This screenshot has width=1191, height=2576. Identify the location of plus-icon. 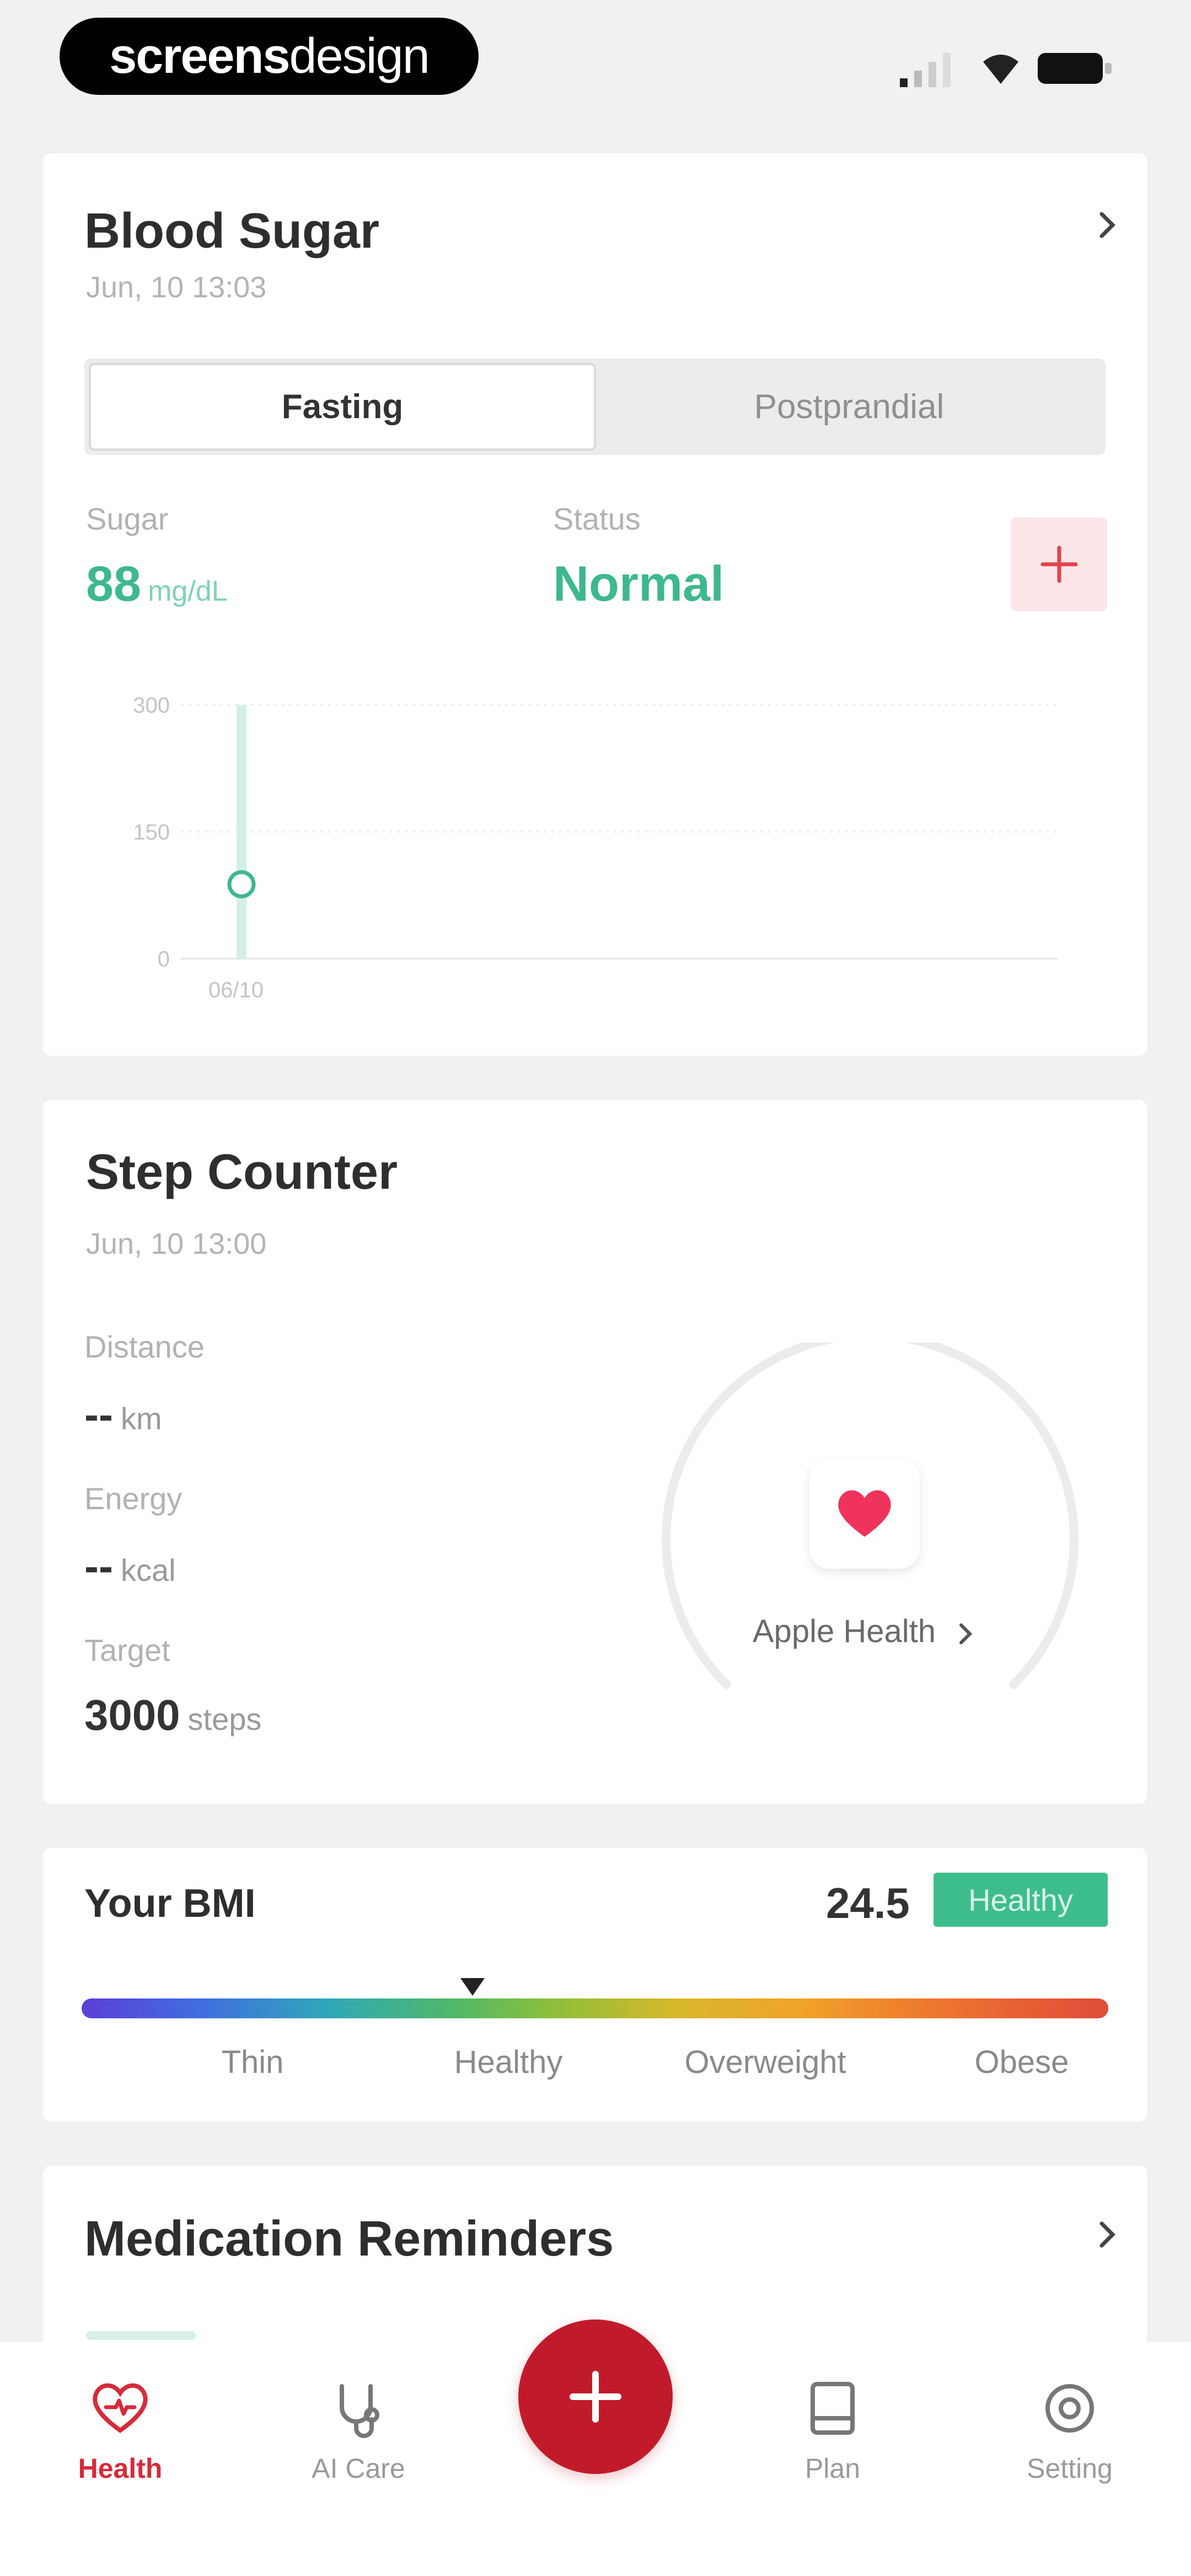
(595, 2397).